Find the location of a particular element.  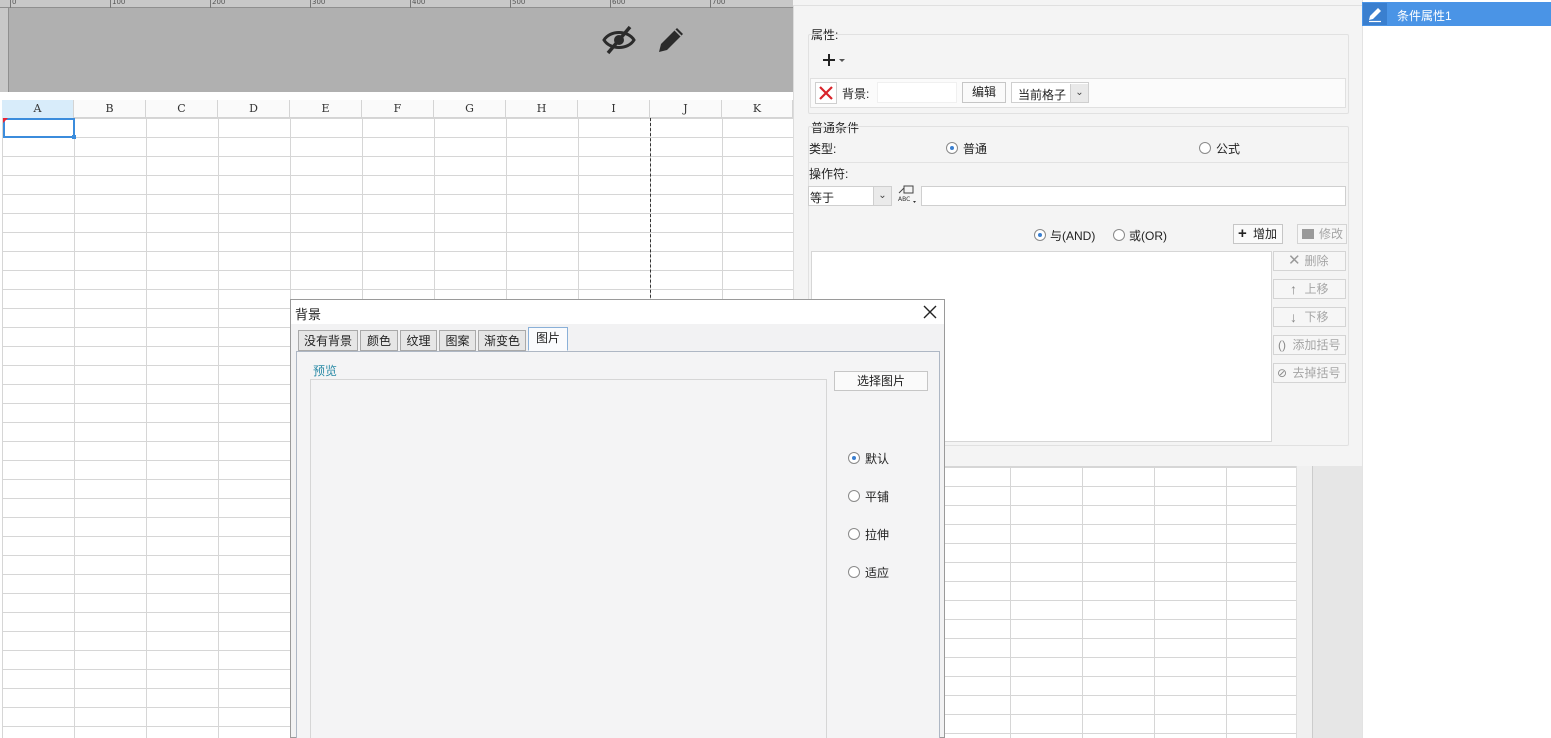

horizontal-ruler: 0 100 200 300 400 500 600 700 is located at coordinates (396, 4).